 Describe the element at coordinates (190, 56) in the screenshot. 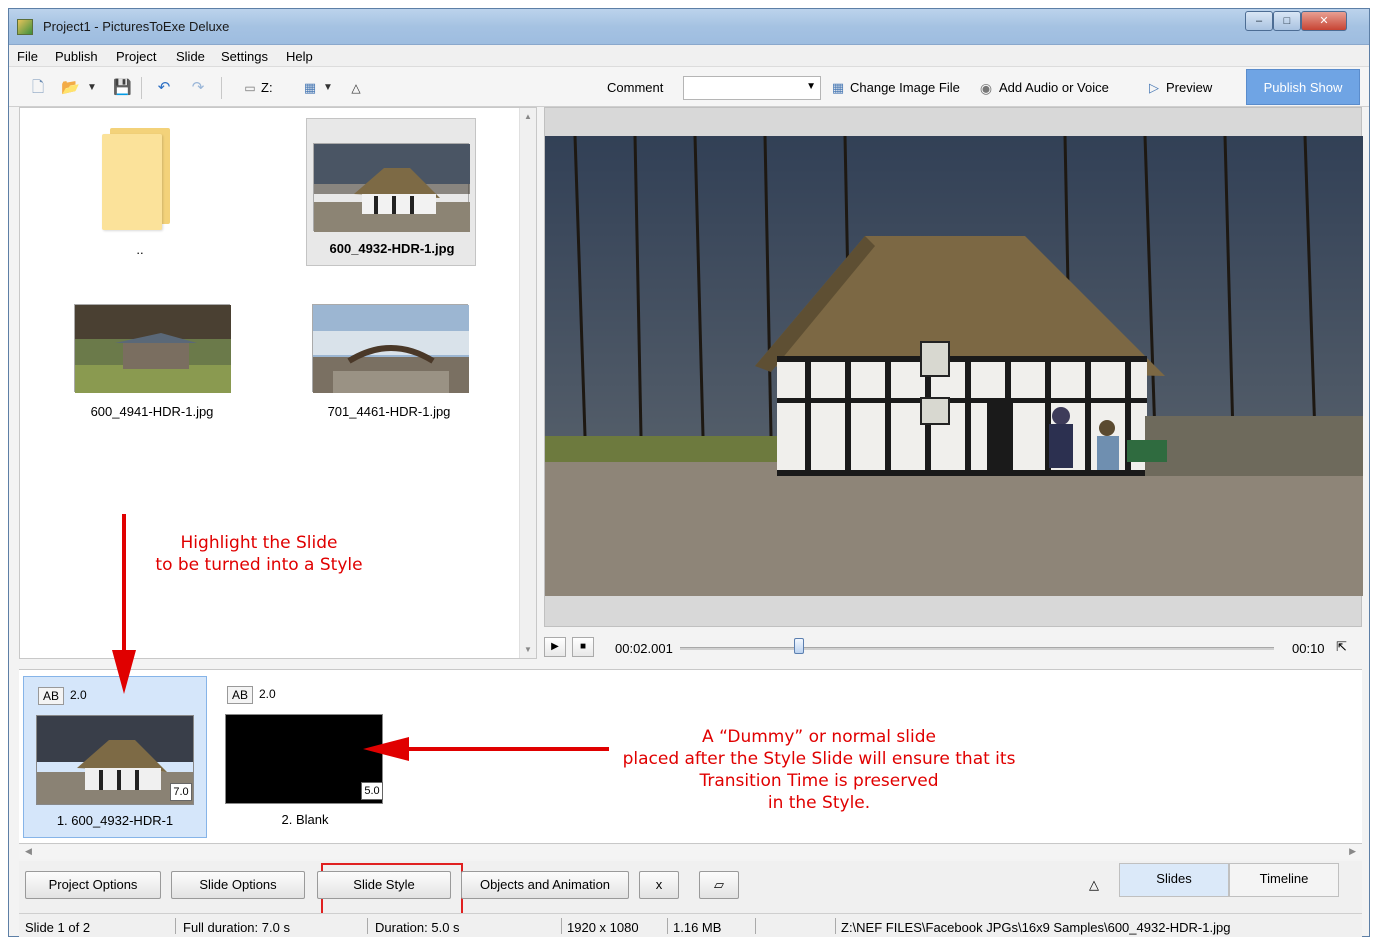

I see `menu-slide: Slide` at that location.